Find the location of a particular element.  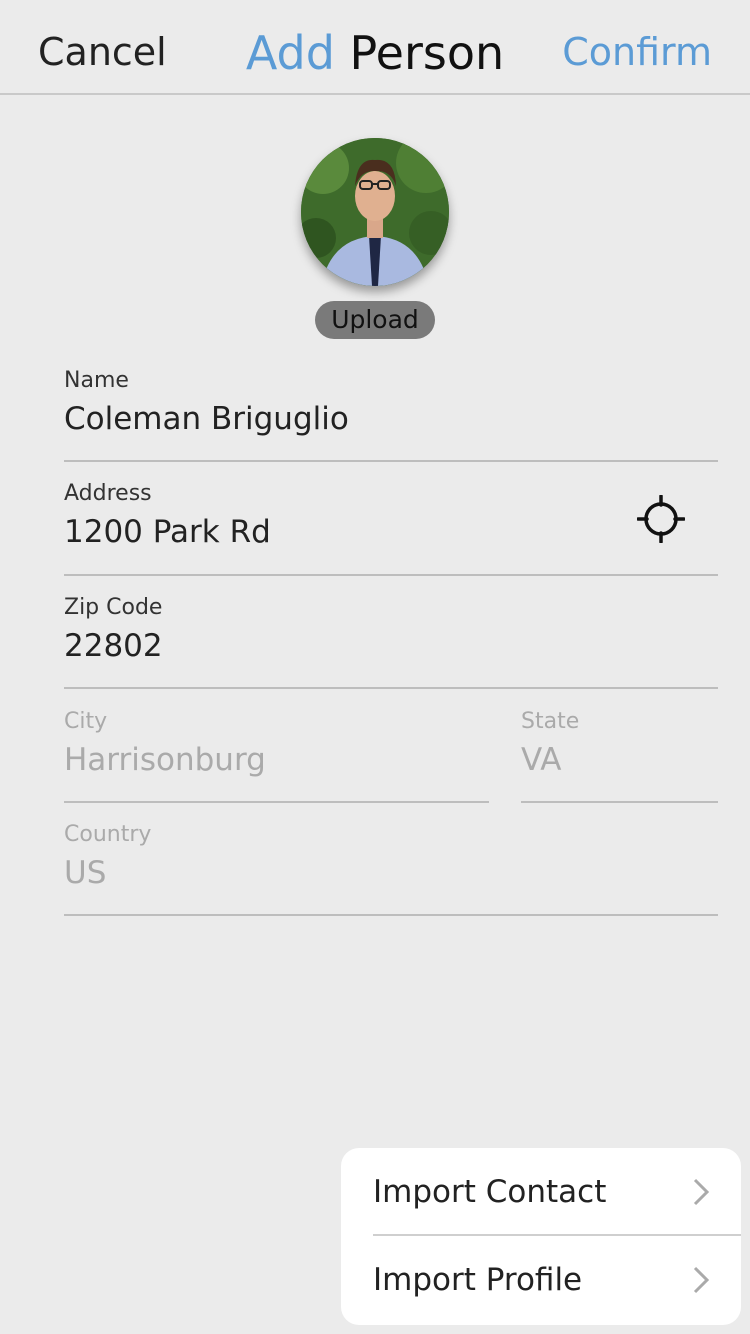

state-input: VA is located at coordinates (541, 760).